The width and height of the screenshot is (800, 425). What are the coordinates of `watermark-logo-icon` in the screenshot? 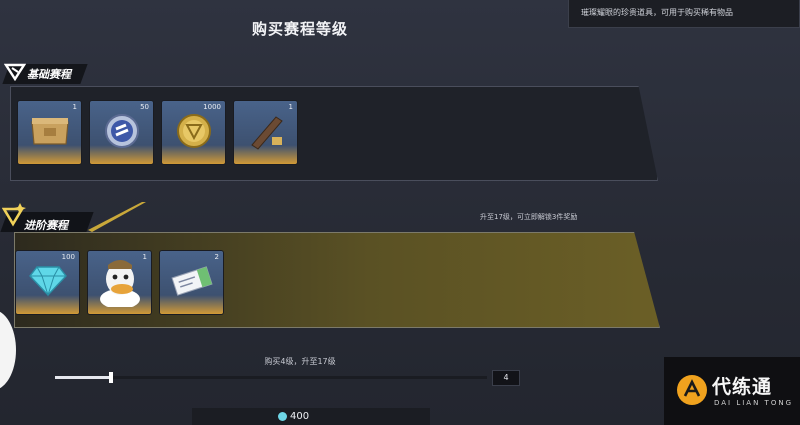 It's located at (692, 390).